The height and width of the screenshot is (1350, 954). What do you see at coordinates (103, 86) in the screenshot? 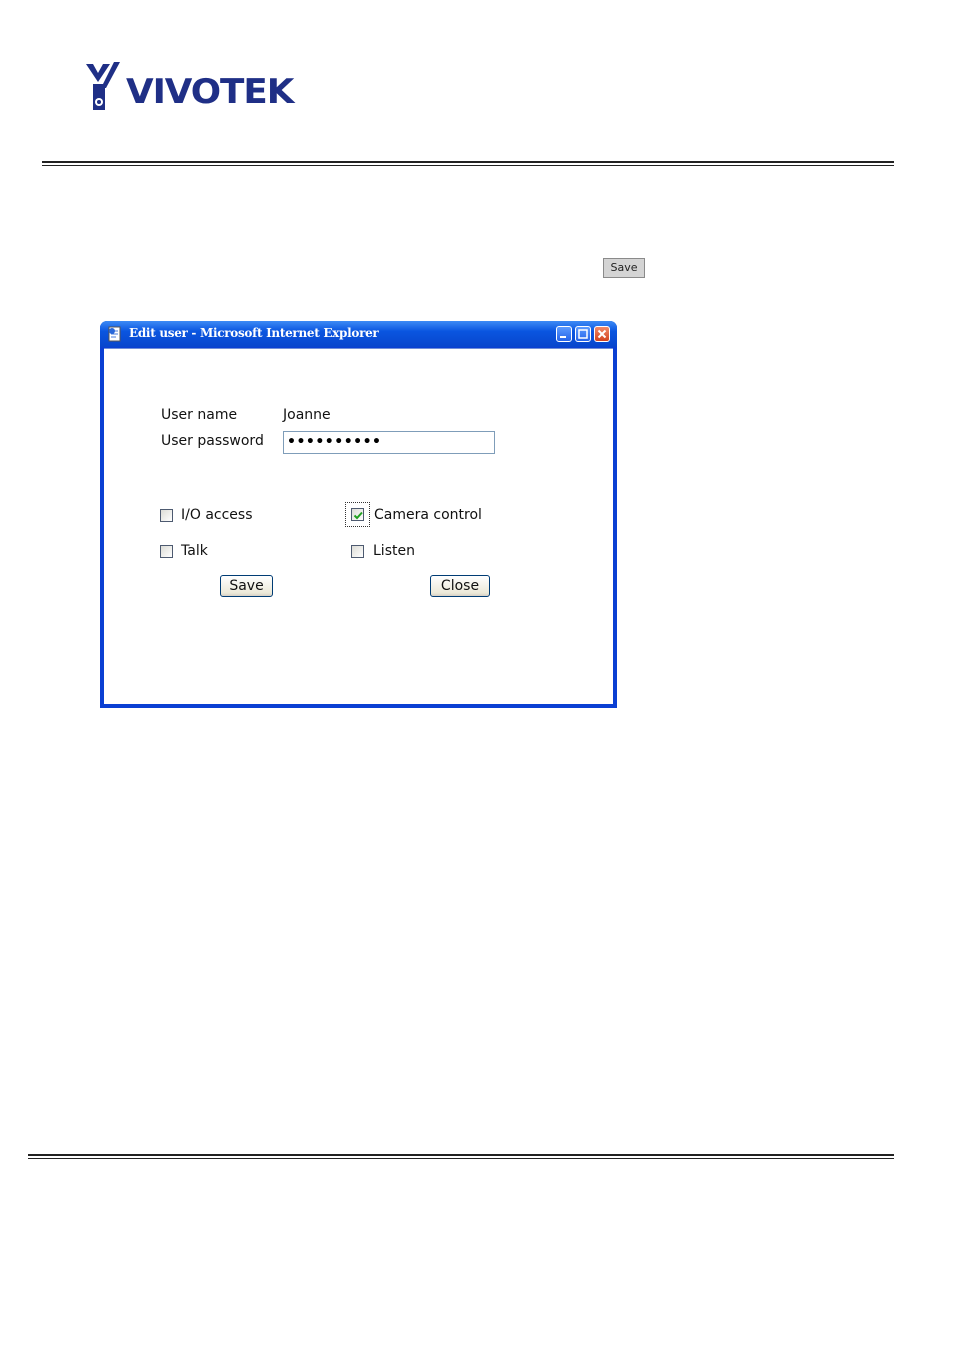
I see `camera-logo-icon` at bounding box center [103, 86].